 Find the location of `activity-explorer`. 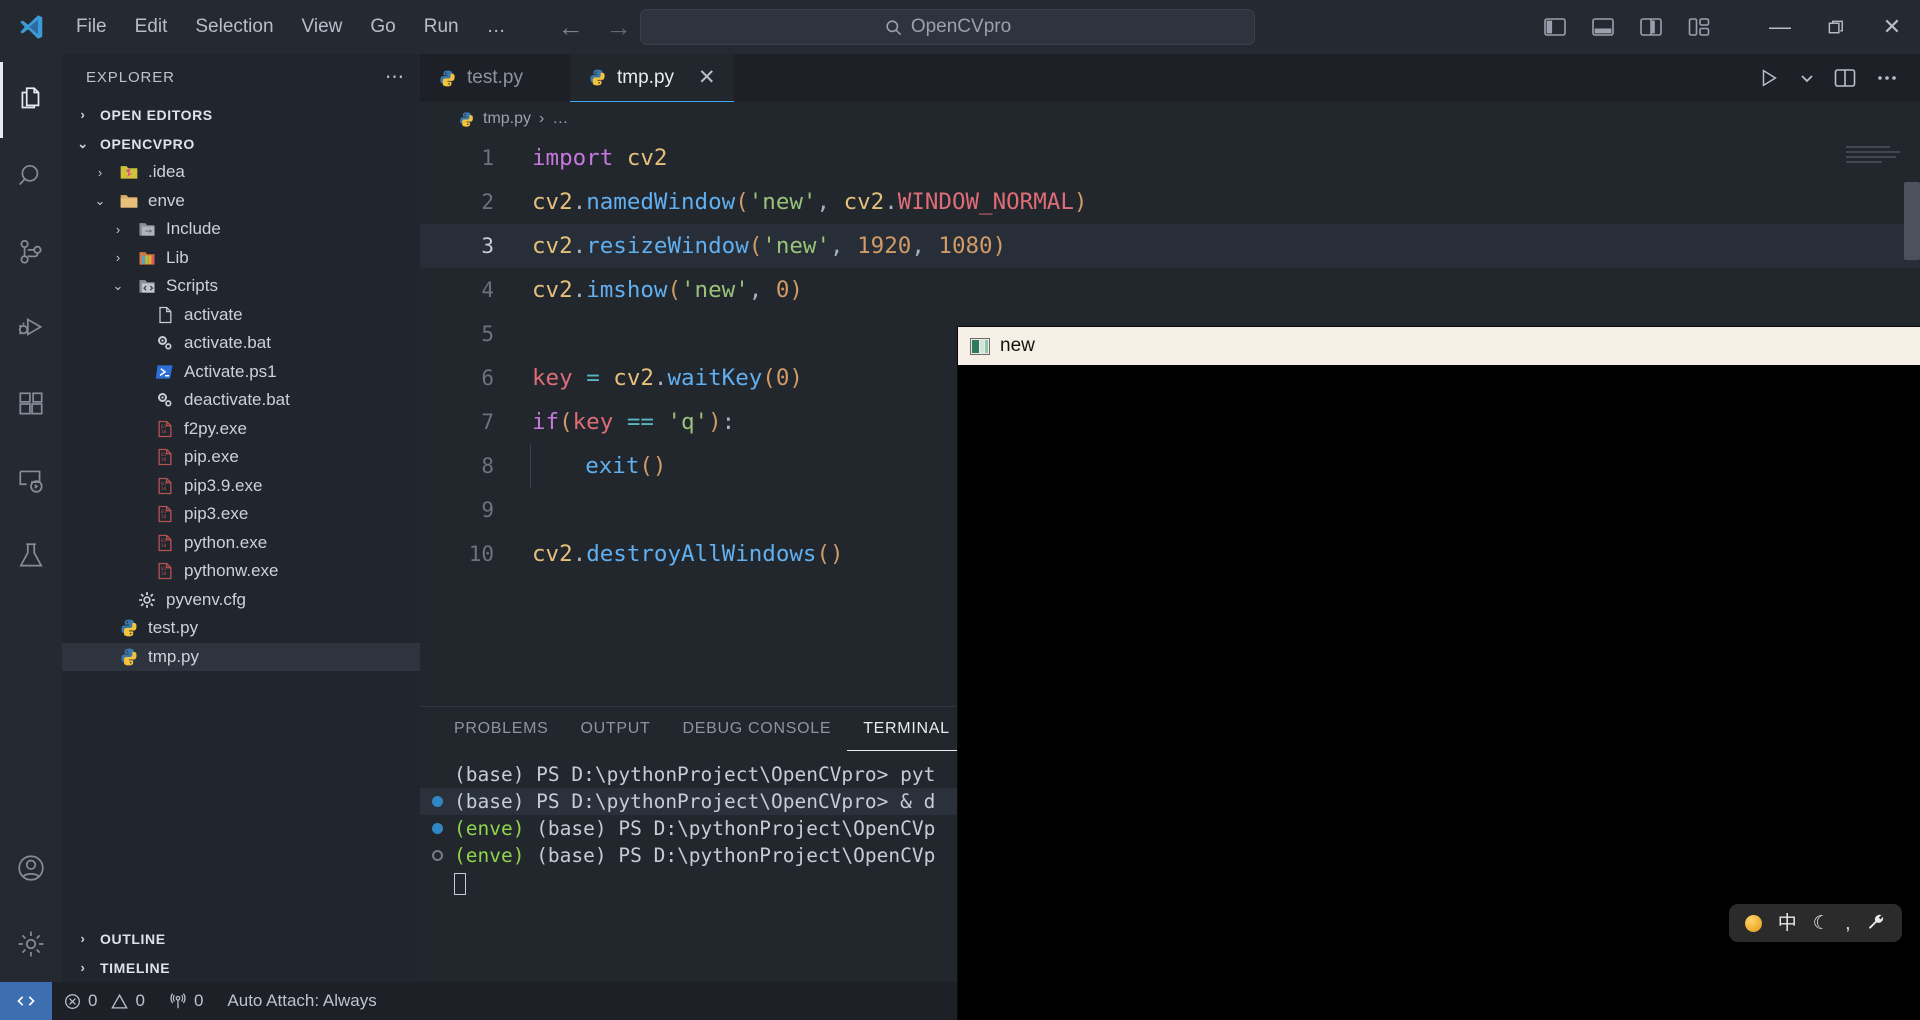

activity-explorer is located at coordinates (31, 100).